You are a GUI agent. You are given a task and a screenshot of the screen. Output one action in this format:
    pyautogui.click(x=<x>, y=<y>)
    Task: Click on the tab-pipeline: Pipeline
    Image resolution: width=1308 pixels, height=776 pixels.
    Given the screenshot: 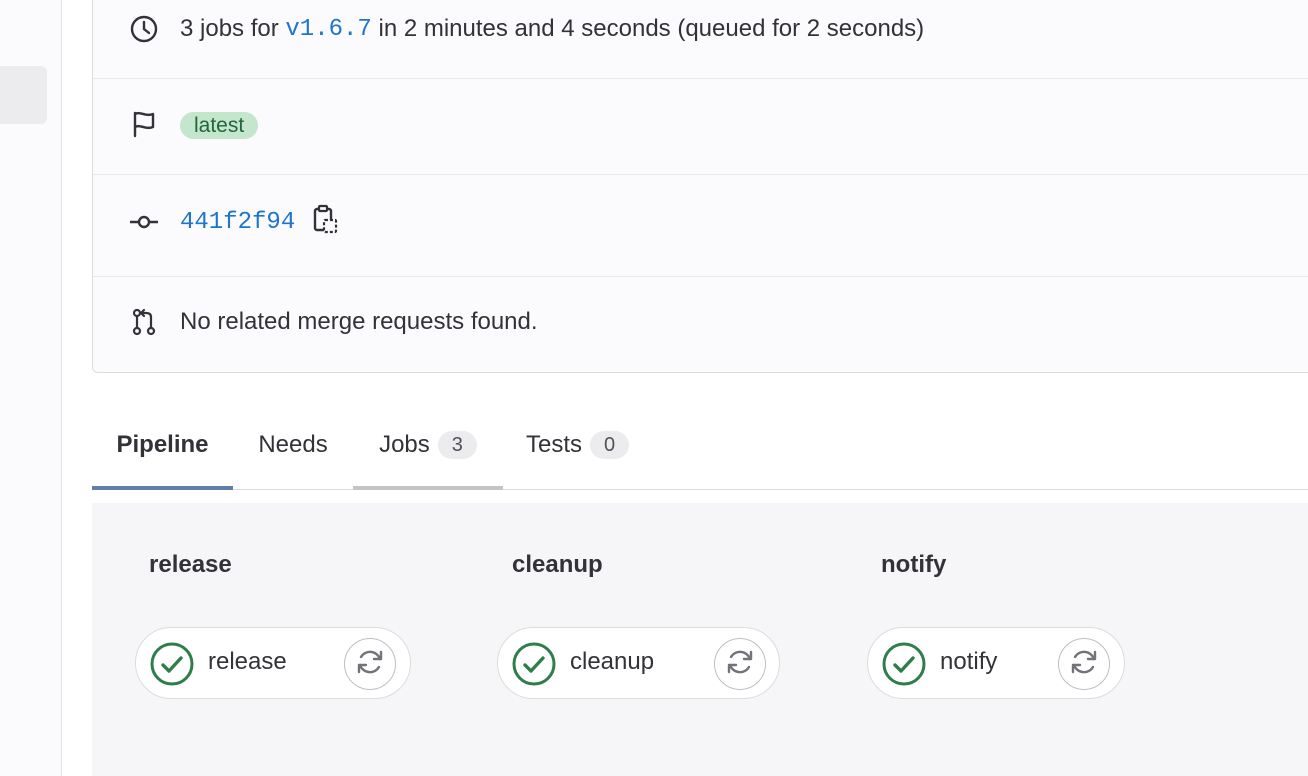 What is the action you would take?
    pyautogui.click(x=162, y=445)
    